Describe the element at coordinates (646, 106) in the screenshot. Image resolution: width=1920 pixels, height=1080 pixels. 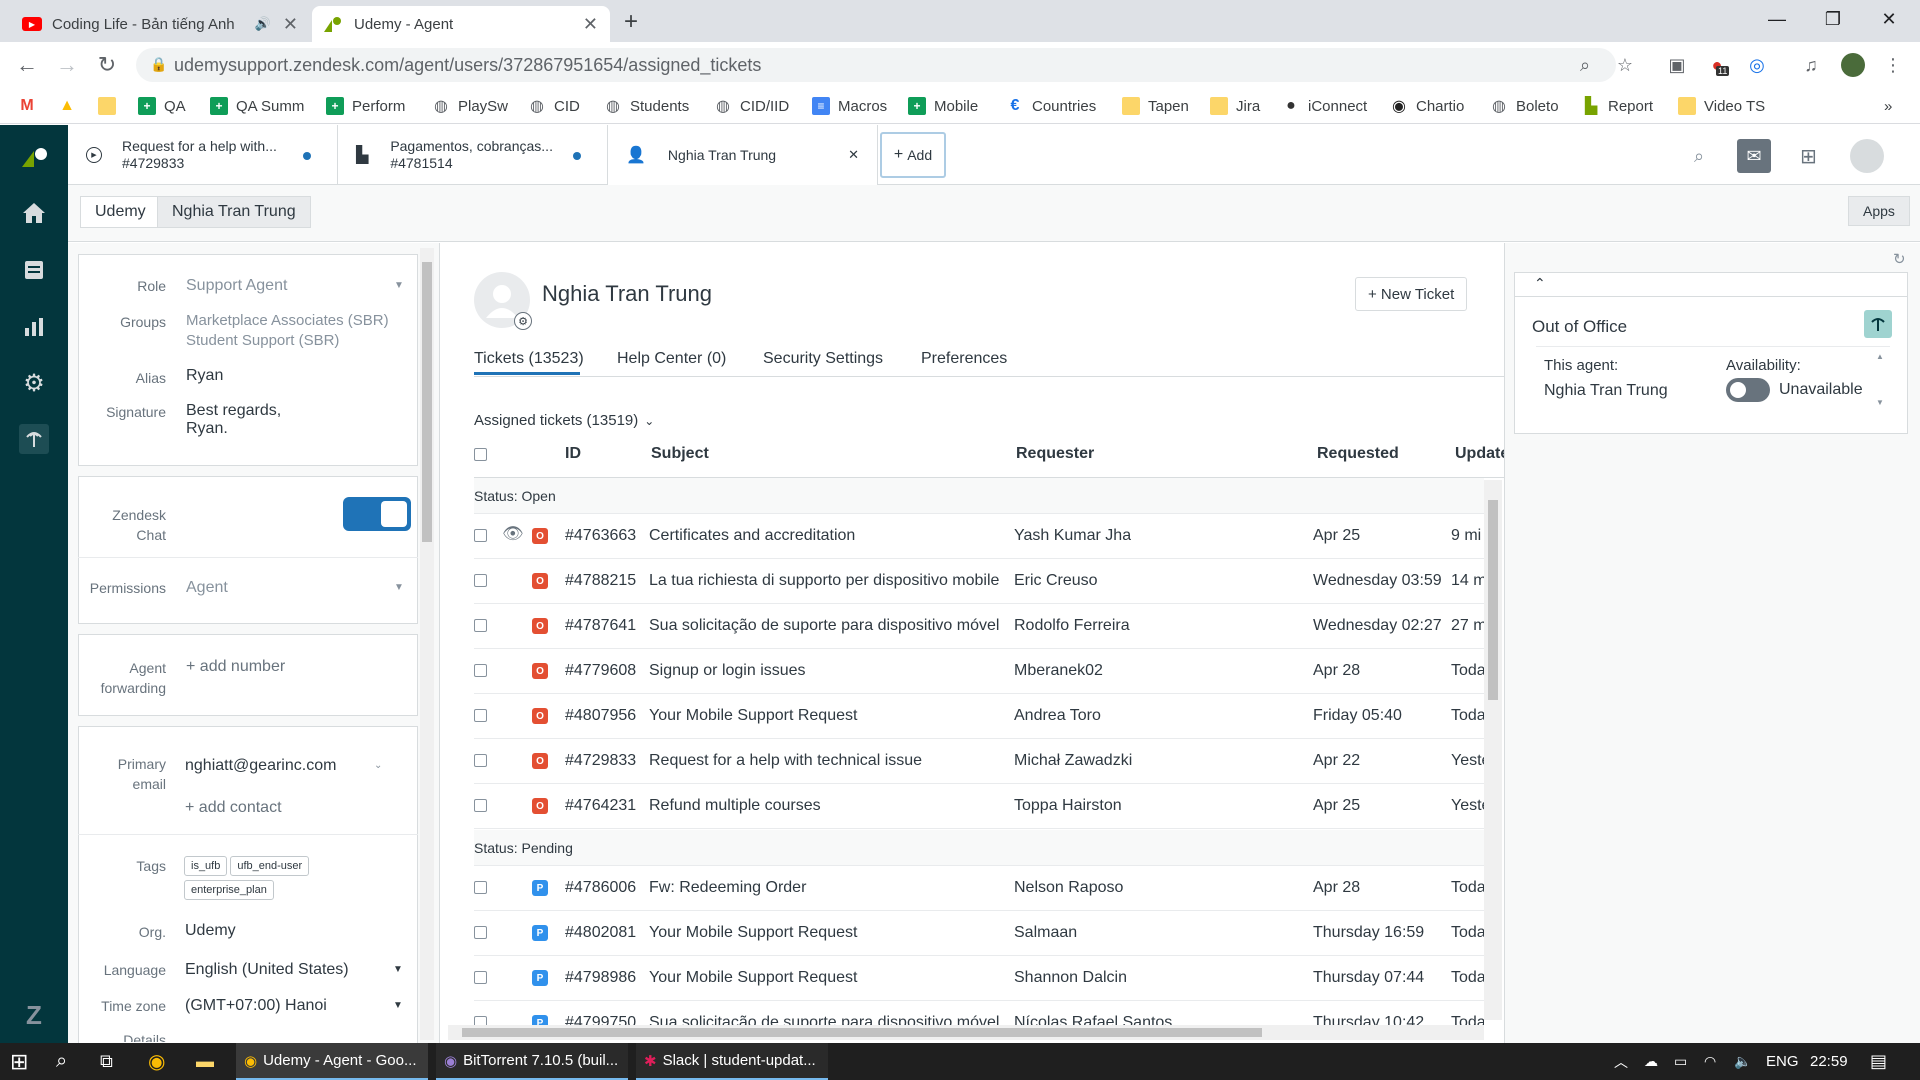
I see `bookmark-students: ◍ Students` at that location.